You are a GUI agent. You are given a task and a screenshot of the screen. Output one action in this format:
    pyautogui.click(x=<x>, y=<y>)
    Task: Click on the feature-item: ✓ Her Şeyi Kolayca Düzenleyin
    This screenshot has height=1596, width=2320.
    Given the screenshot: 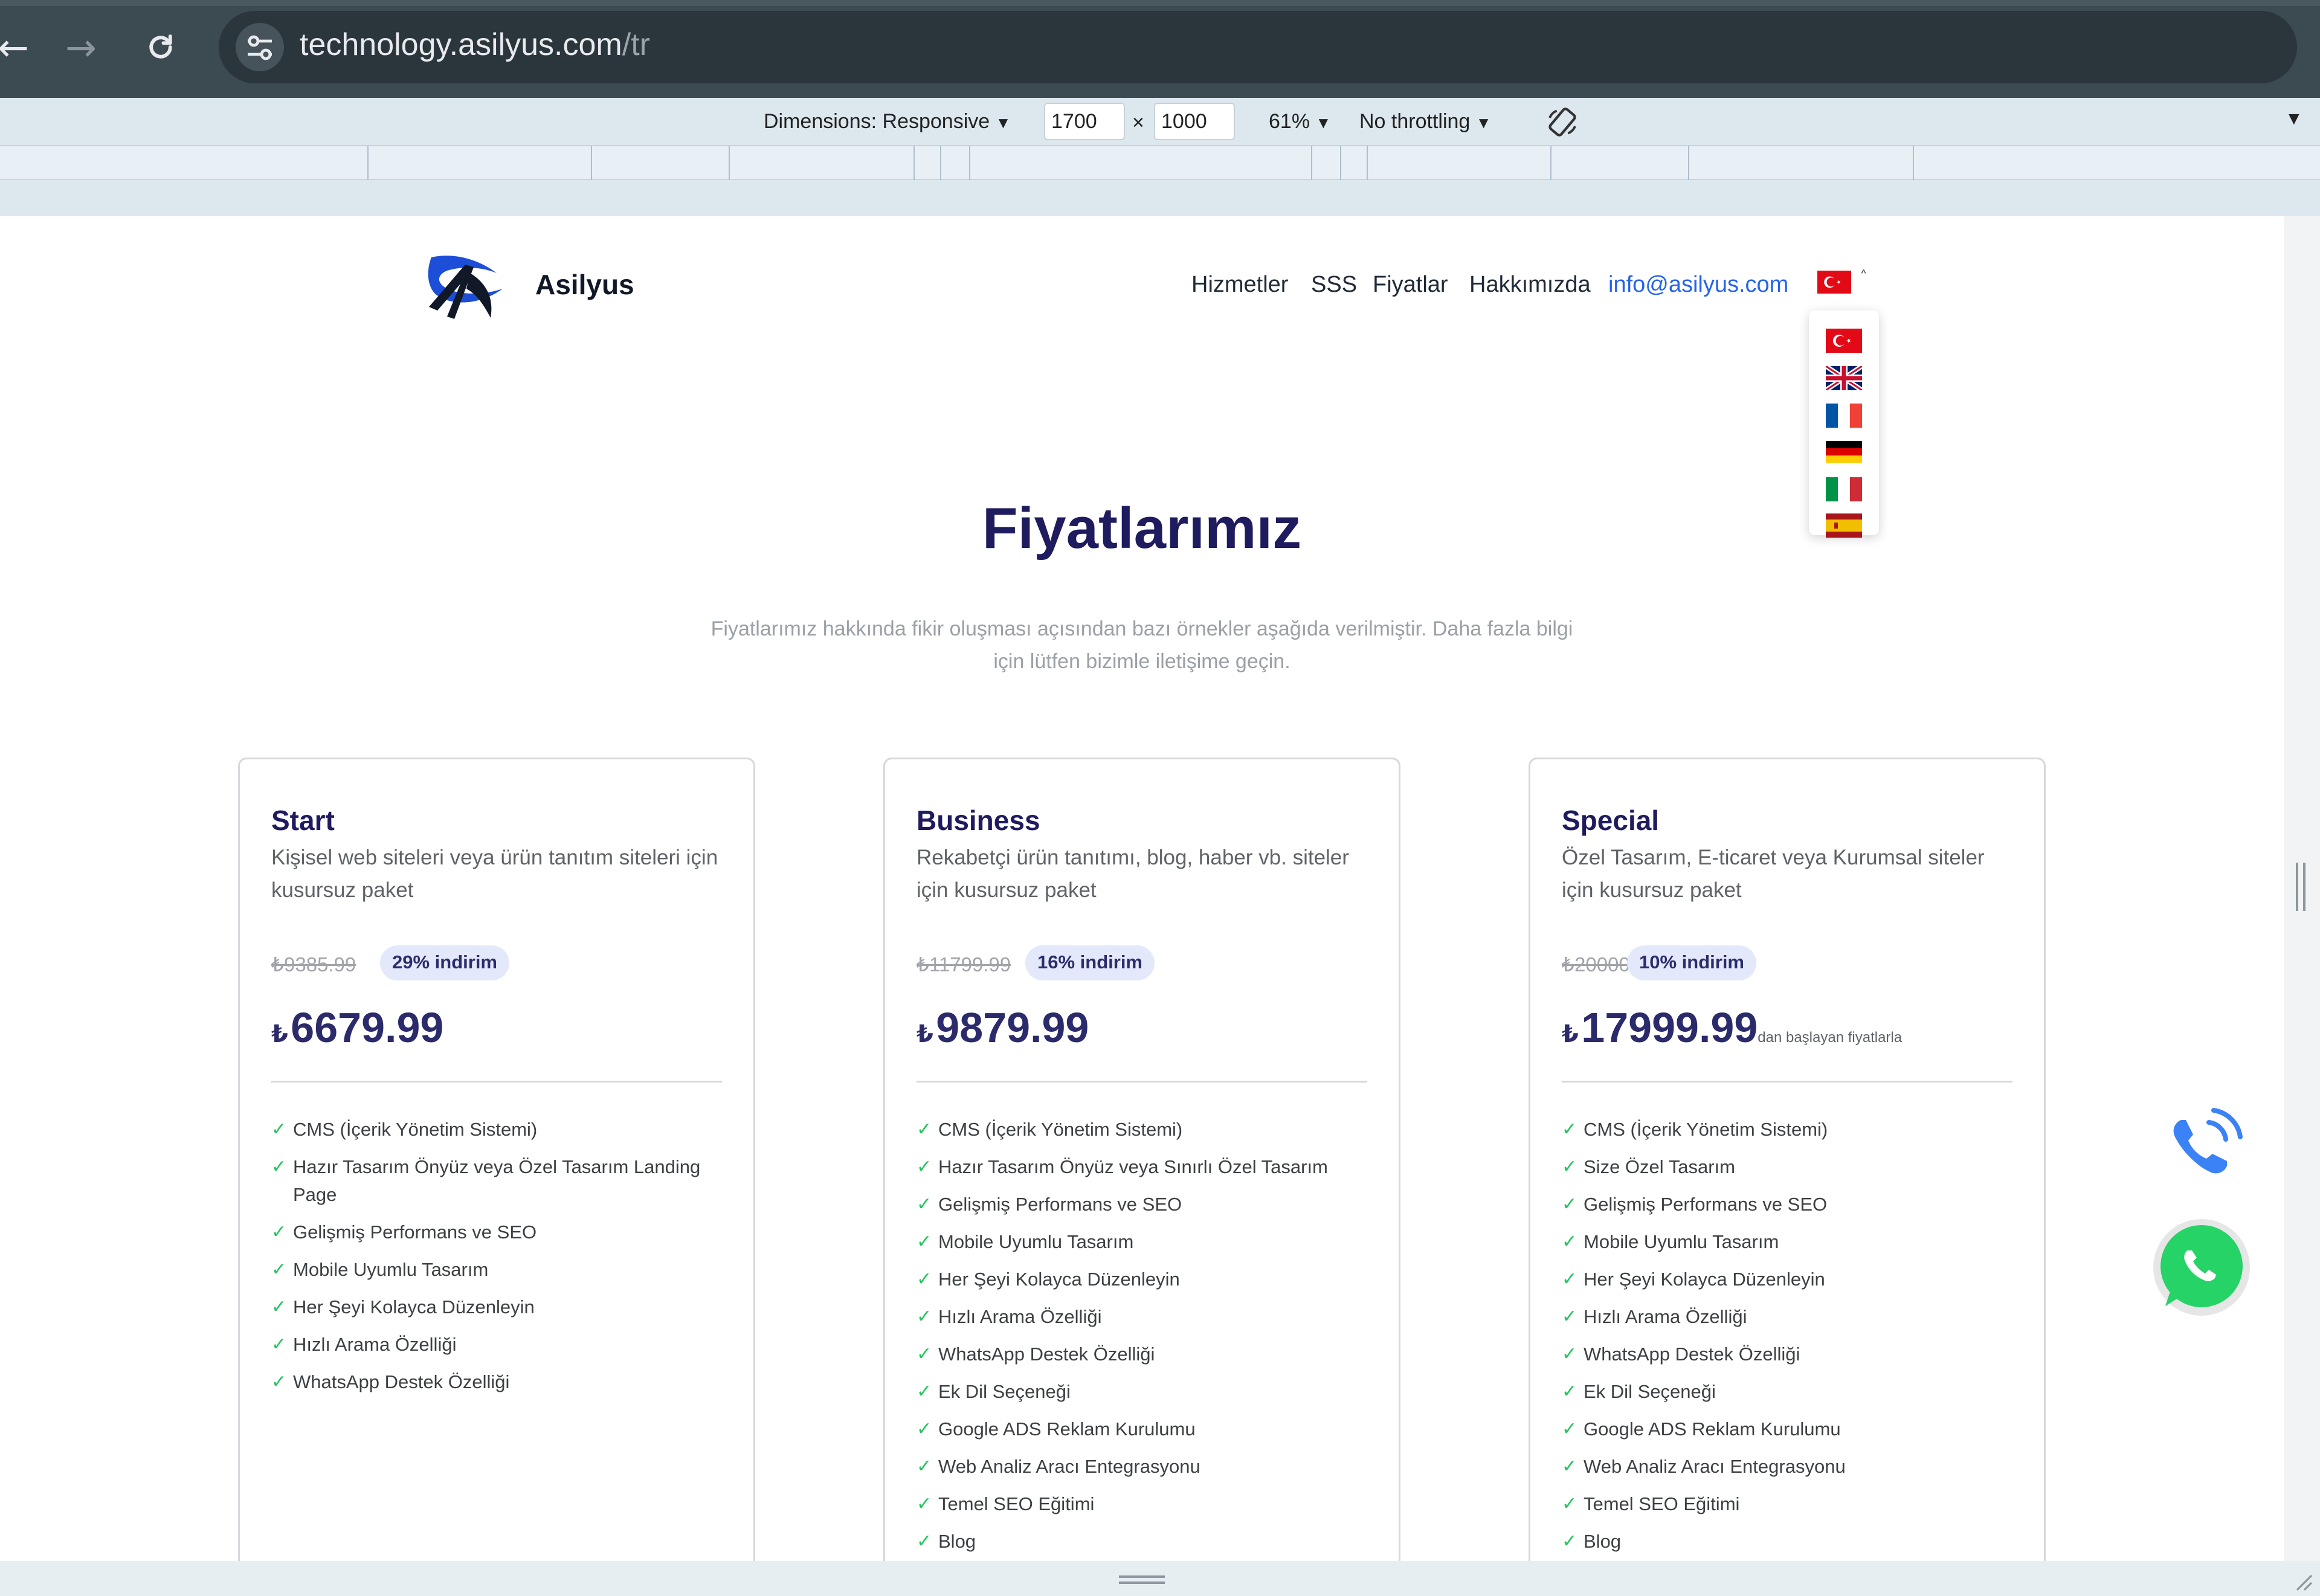 What is the action you would take?
    pyautogui.click(x=1791, y=1280)
    